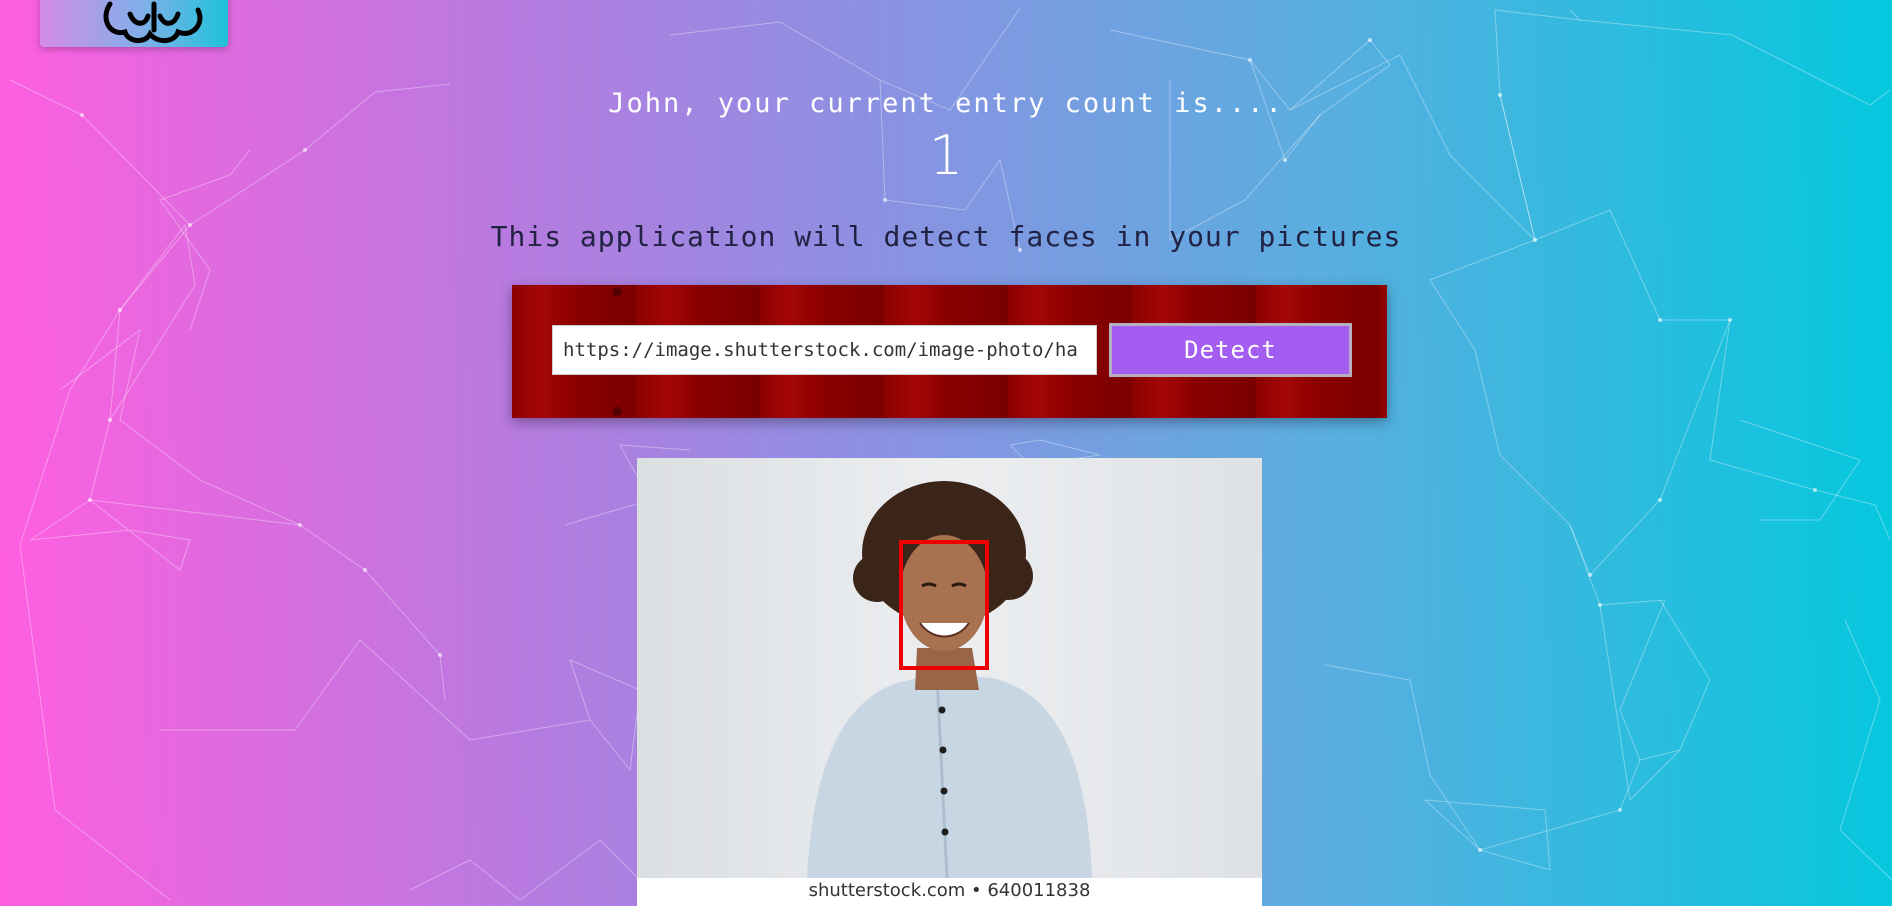 The height and width of the screenshot is (906, 1892). Describe the element at coordinates (824, 350) in the screenshot. I see `image-url-input` at that location.